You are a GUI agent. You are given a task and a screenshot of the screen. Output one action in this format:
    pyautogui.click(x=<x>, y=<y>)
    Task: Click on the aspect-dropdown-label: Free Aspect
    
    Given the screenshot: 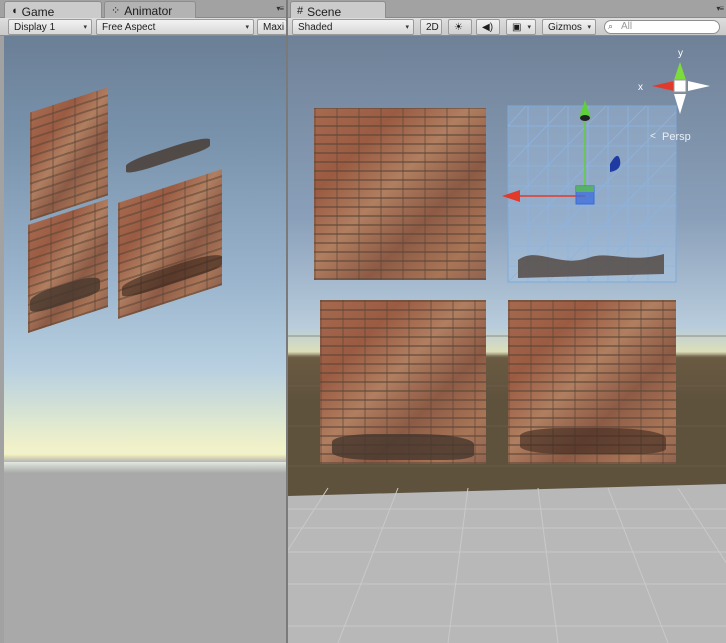 What is the action you would take?
    pyautogui.click(x=129, y=27)
    